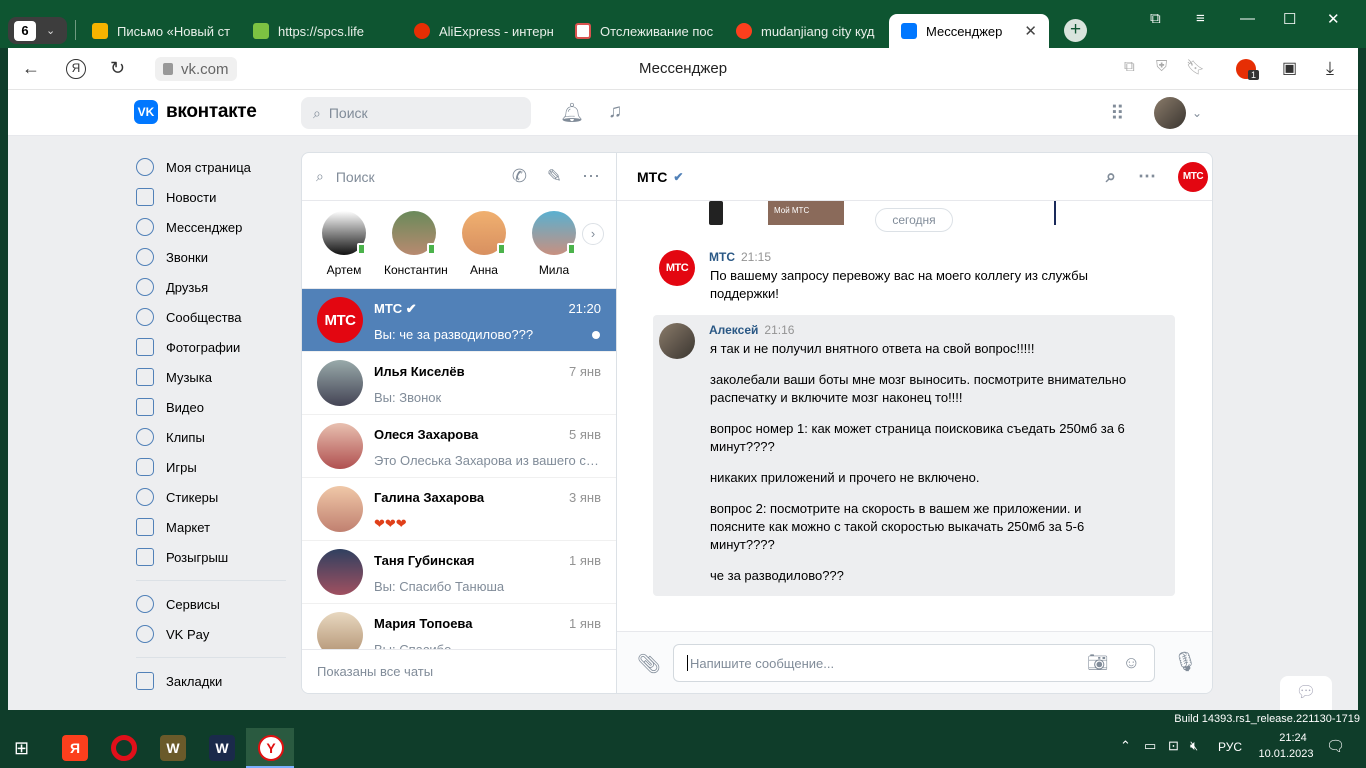 The width and height of the screenshot is (1366, 768). Describe the element at coordinates (1289, 19) in the screenshot. I see `maximize-icon: ☐` at that location.